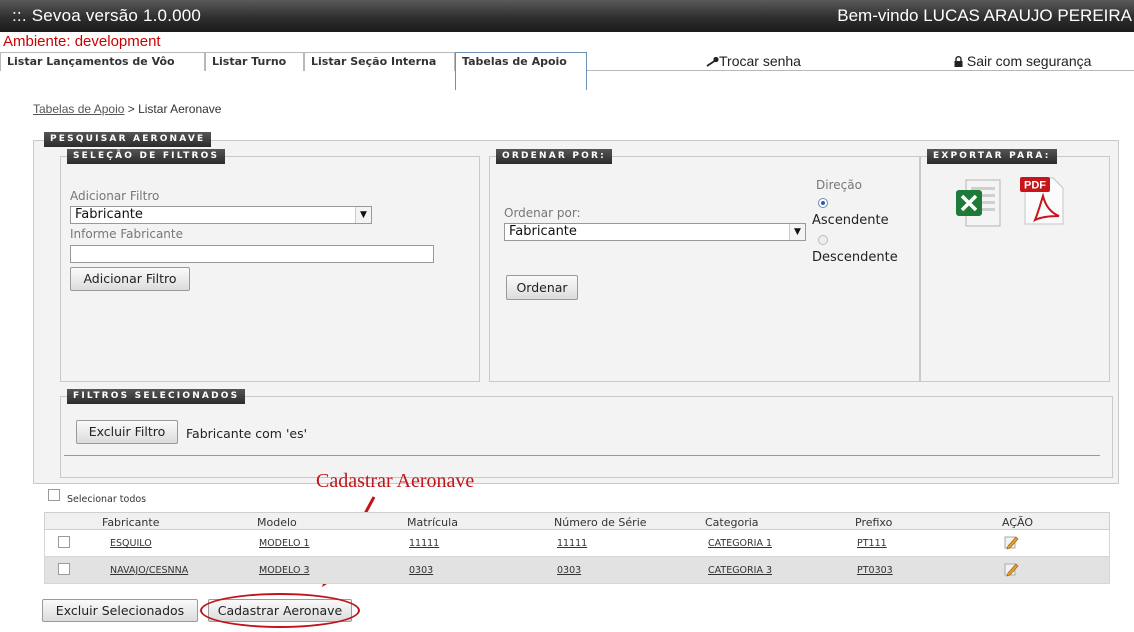  Describe the element at coordinates (432, 522) in the screenshot. I see `col-matricula: Matrícula` at that location.